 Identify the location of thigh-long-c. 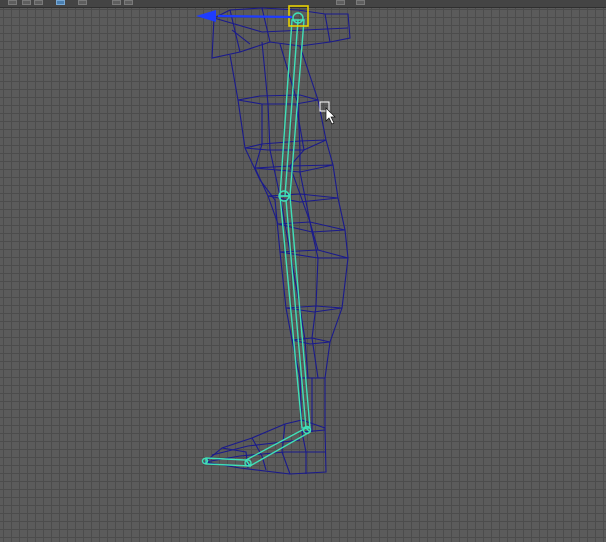
(266, 164).